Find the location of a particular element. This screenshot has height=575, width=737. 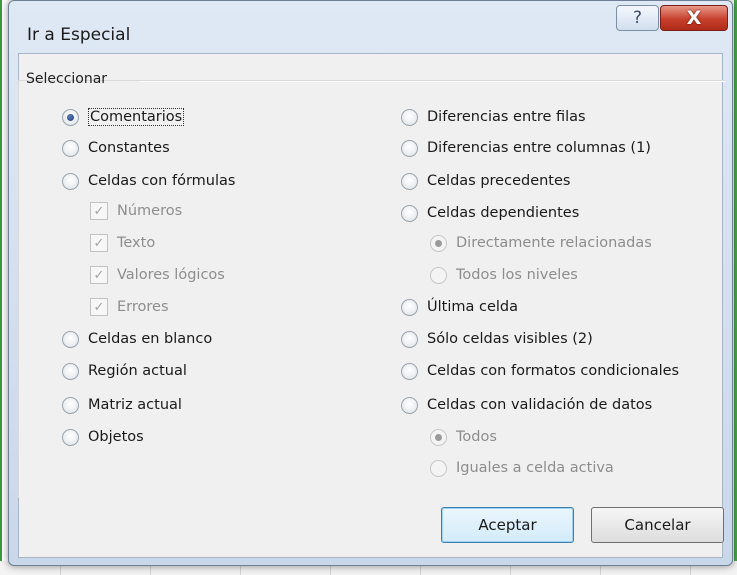

help-button: ? is located at coordinates (637, 18).